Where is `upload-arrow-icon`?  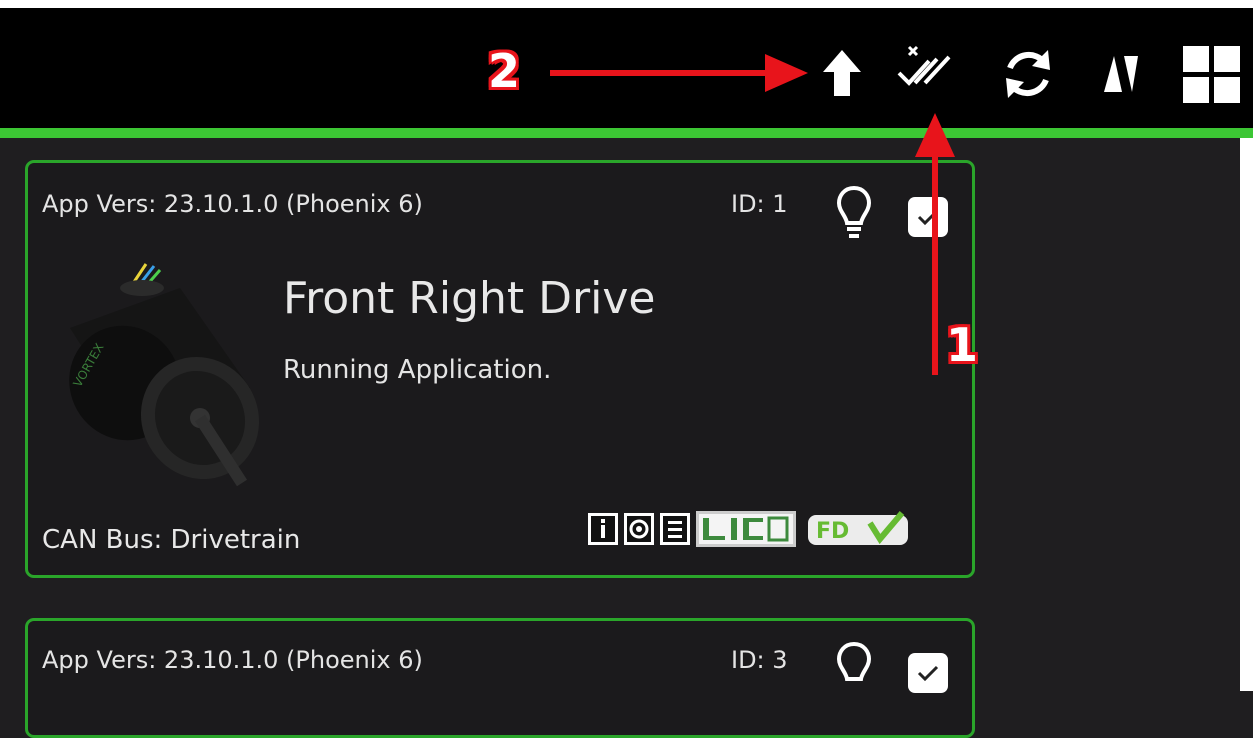 upload-arrow-icon is located at coordinates (842, 73).